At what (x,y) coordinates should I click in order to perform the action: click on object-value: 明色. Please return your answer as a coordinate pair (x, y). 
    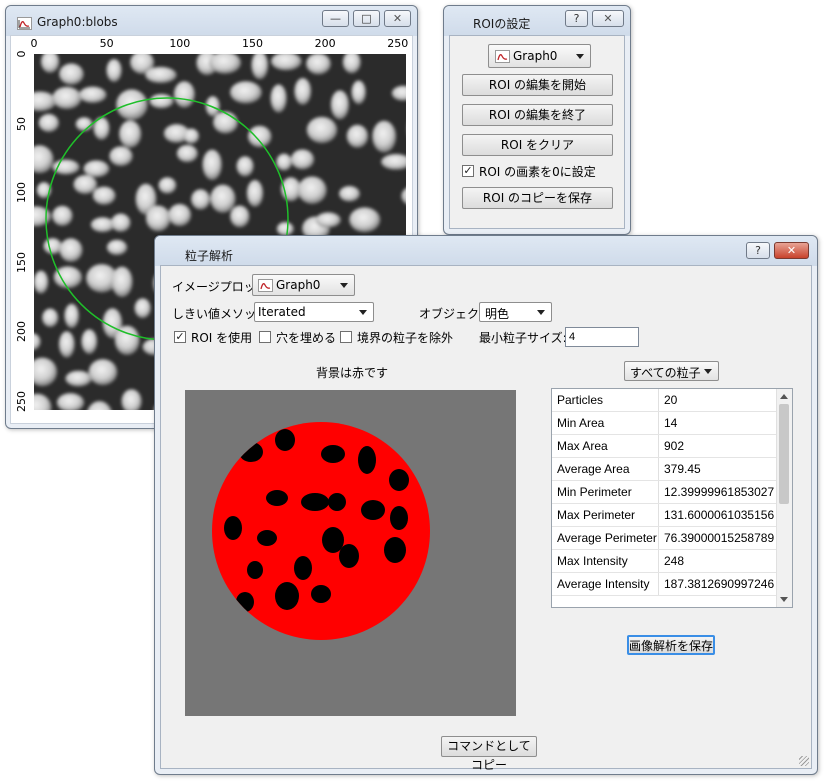
    Looking at the image, I should click on (497, 314).